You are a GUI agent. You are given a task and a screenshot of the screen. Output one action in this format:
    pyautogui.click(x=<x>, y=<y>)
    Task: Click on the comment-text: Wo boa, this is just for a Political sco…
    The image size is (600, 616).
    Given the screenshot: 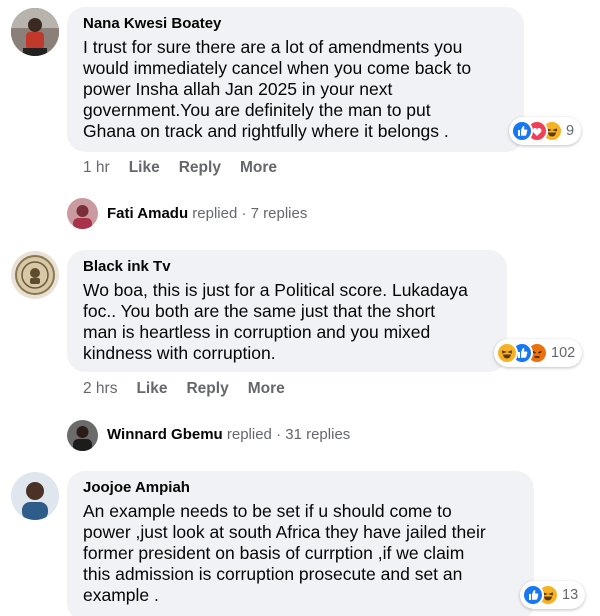 What is the action you would take?
    pyautogui.click(x=275, y=322)
    